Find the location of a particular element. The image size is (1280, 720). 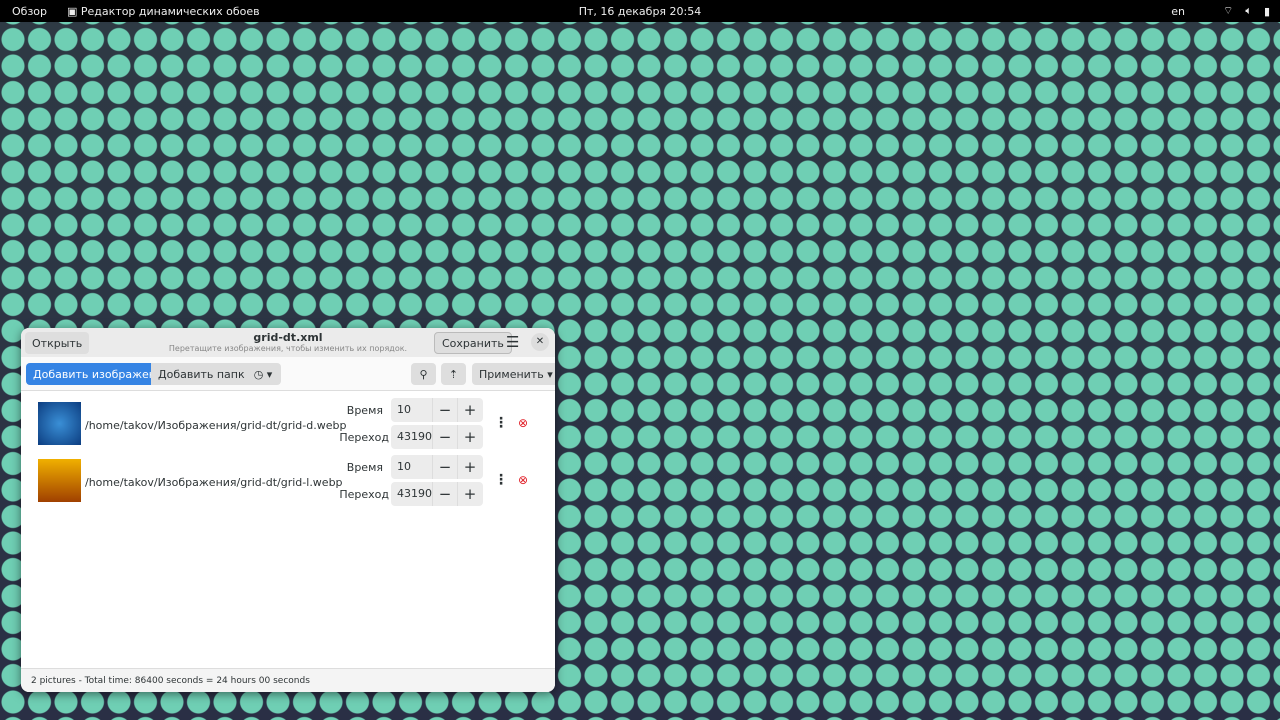

language-indicator: en is located at coordinates (1178, 11).